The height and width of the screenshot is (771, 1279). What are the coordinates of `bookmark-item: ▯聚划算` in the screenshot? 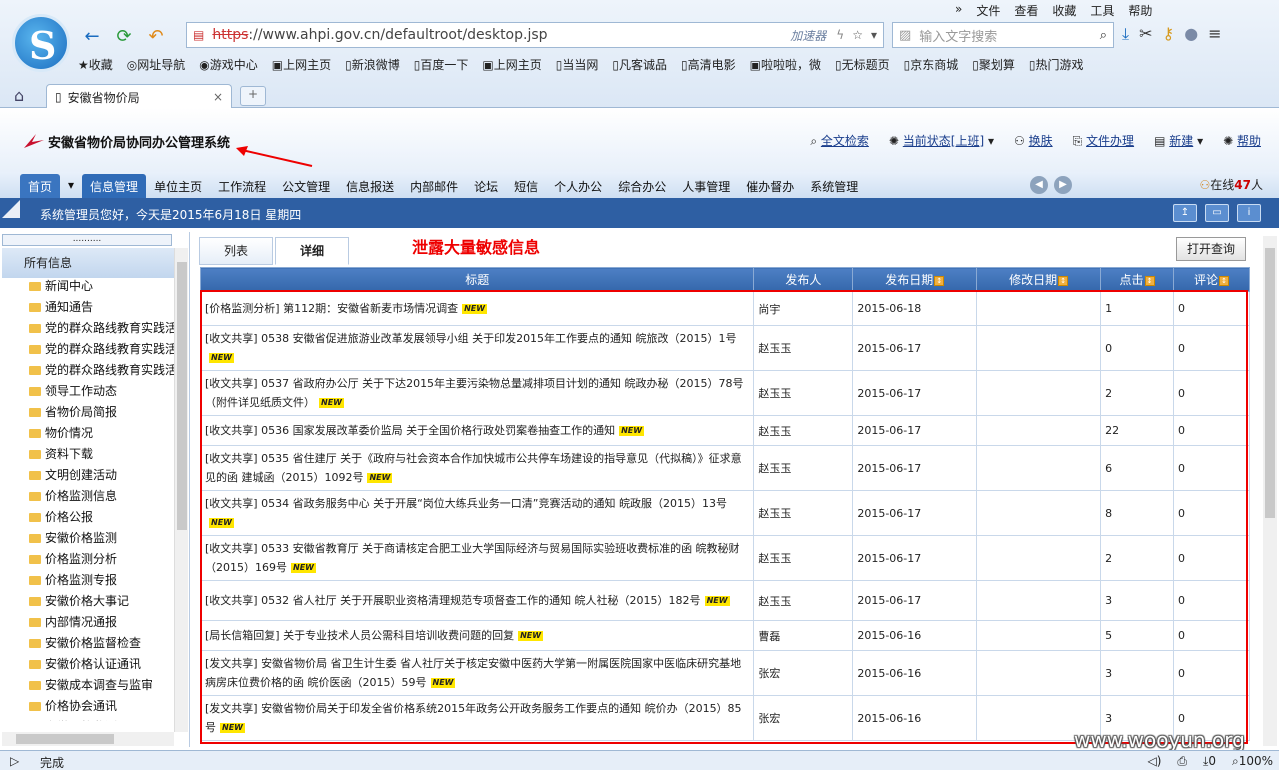 It's located at (993, 64).